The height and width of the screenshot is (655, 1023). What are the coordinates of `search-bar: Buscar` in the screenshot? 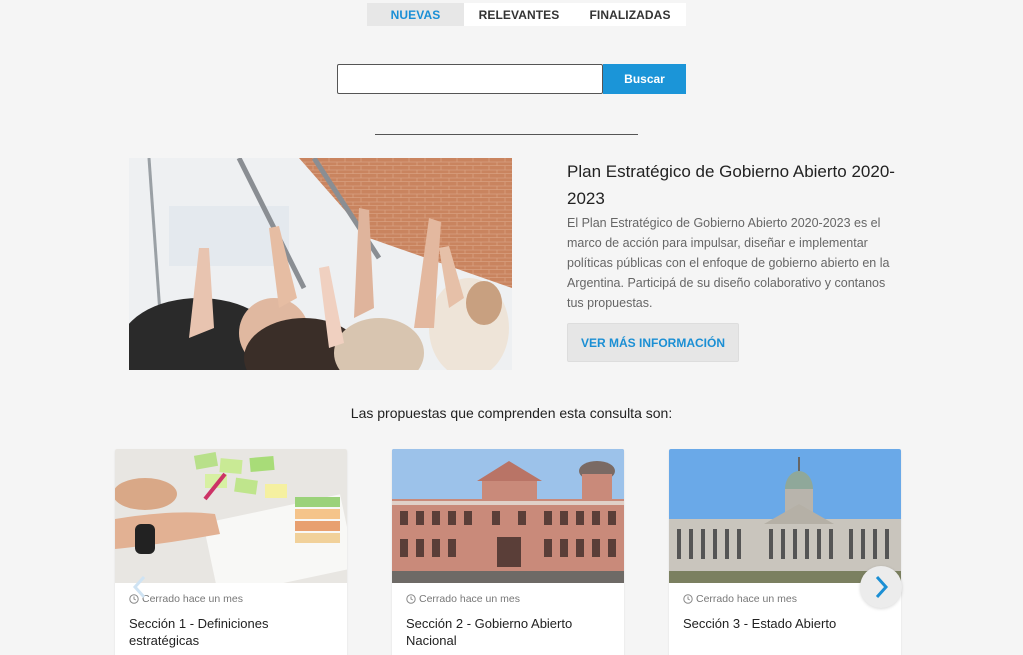 It's located at (511, 79).